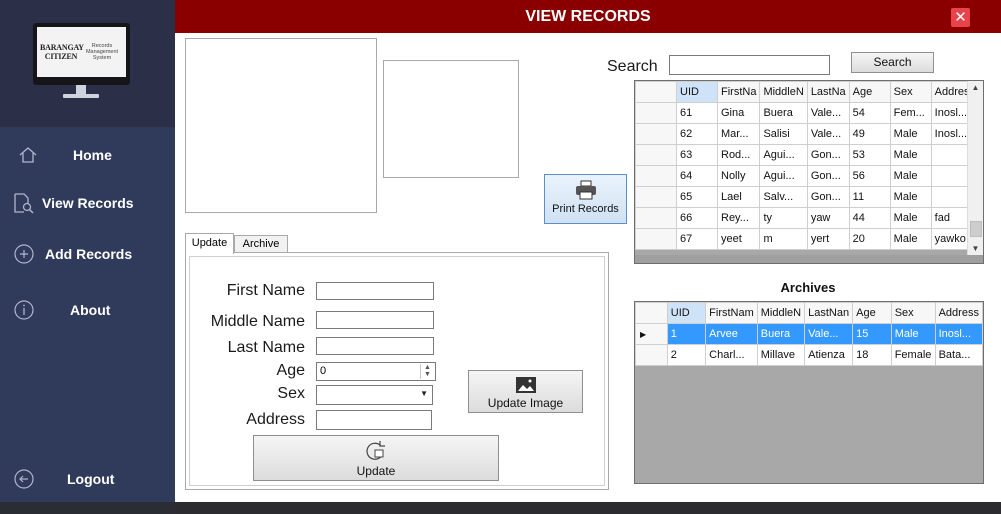 This screenshot has width=1001, height=514. I want to click on archives-table-cell: Female, so click(913, 355).